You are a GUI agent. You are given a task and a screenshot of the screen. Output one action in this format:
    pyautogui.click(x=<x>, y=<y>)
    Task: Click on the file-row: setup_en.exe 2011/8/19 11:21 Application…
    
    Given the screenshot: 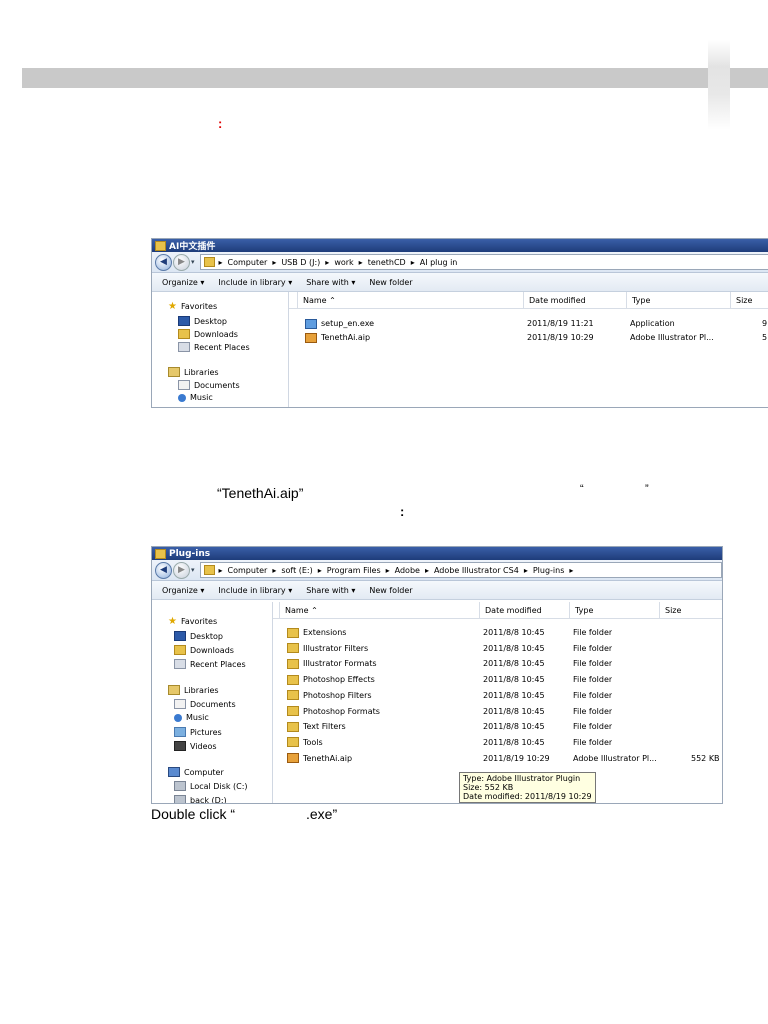 What is the action you would take?
    pyautogui.click(x=528, y=323)
    